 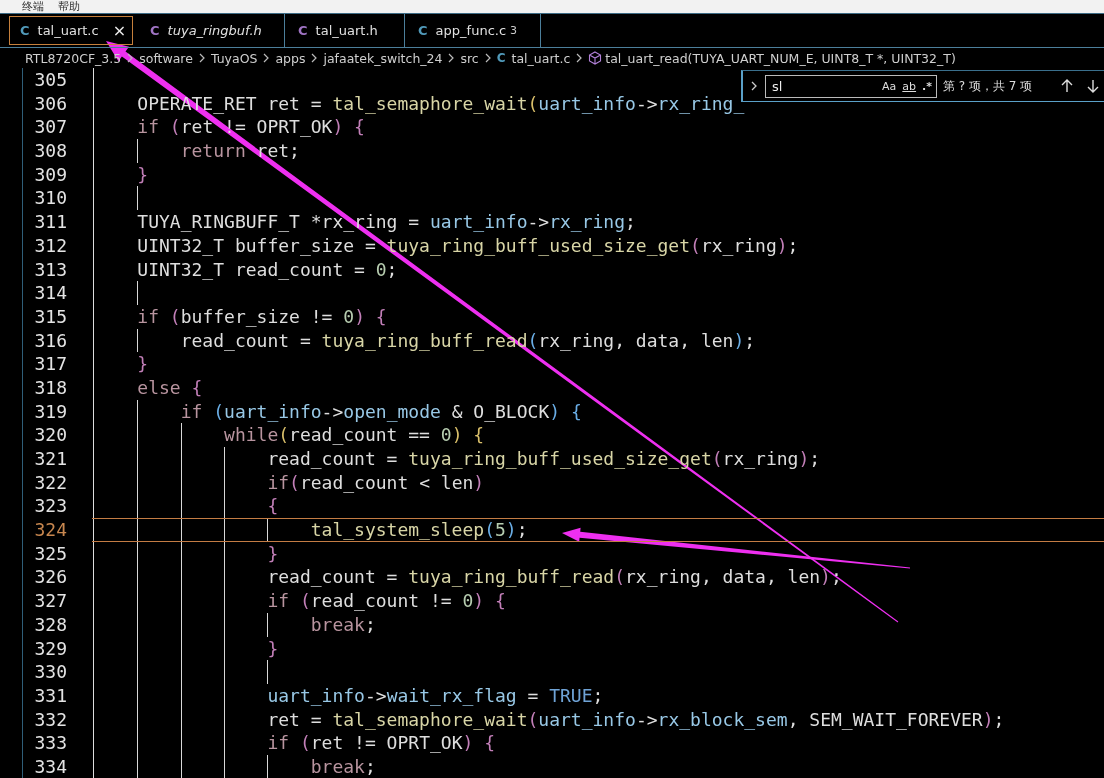 What do you see at coordinates (988, 86) in the screenshot?
I see `match-count: 第 ? 项，共 7 项` at bounding box center [988, 86].